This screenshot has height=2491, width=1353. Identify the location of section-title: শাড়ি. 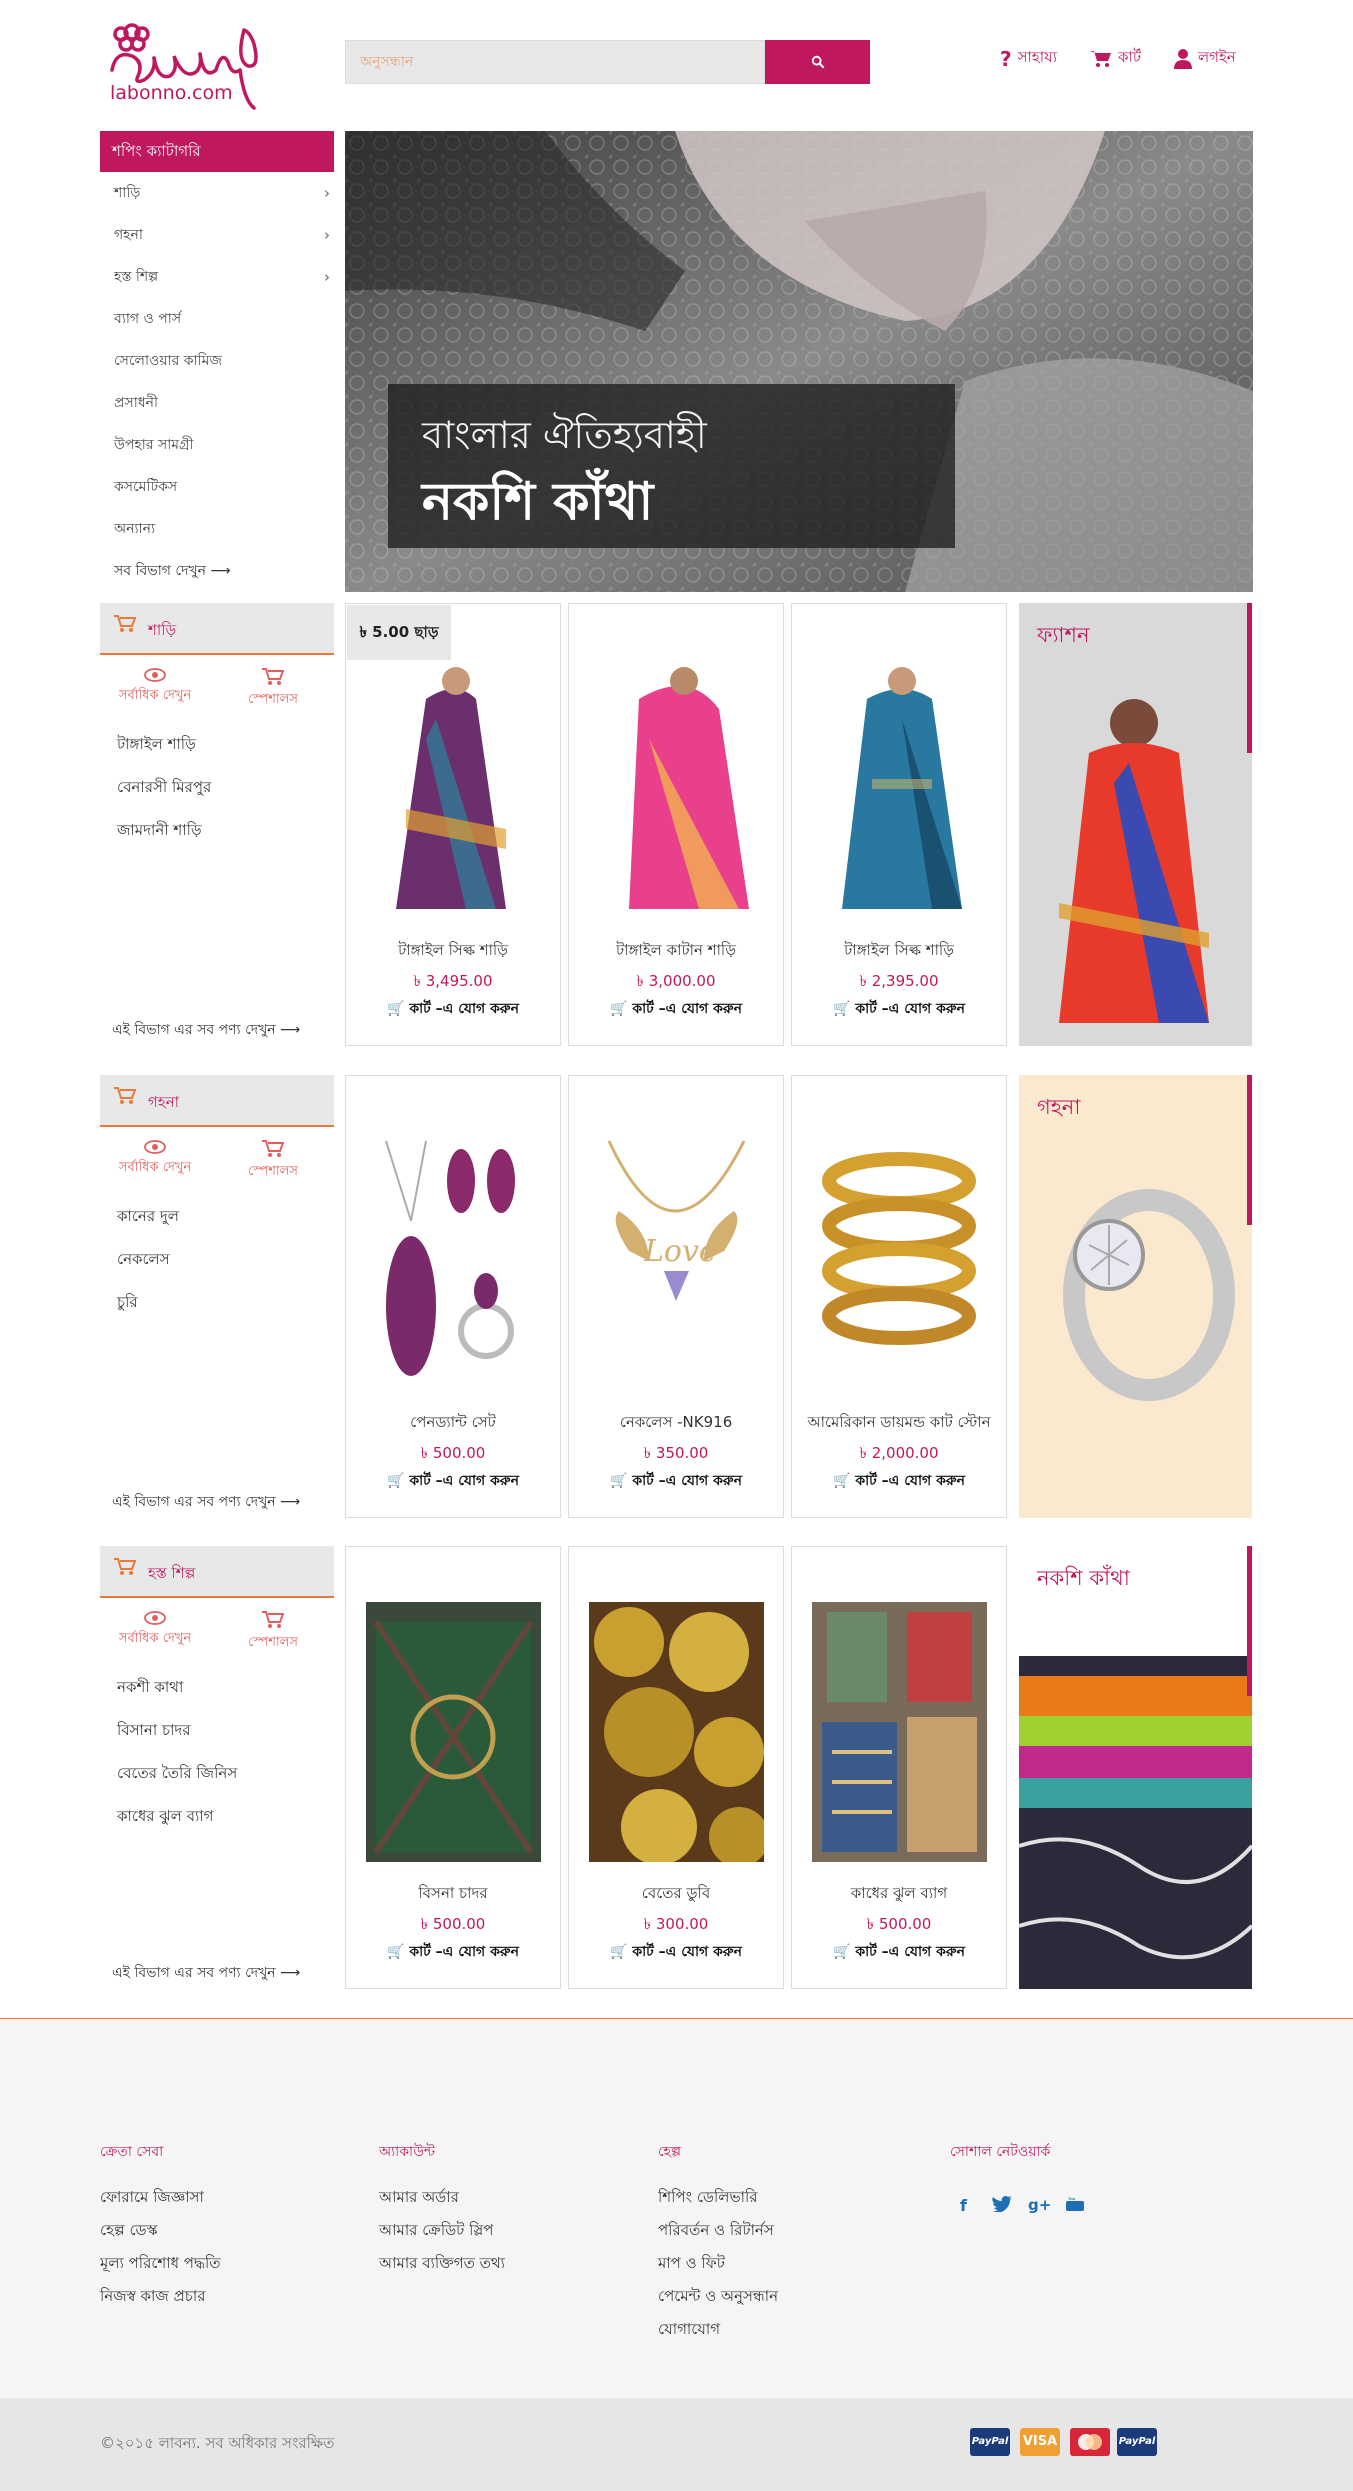
(162, 630).